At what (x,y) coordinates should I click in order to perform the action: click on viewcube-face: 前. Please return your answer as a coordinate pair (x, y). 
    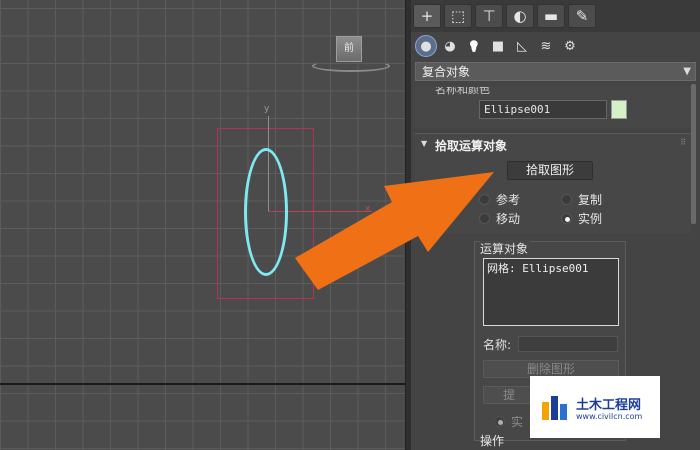
    Looking at the image, I should click on (349, 49).